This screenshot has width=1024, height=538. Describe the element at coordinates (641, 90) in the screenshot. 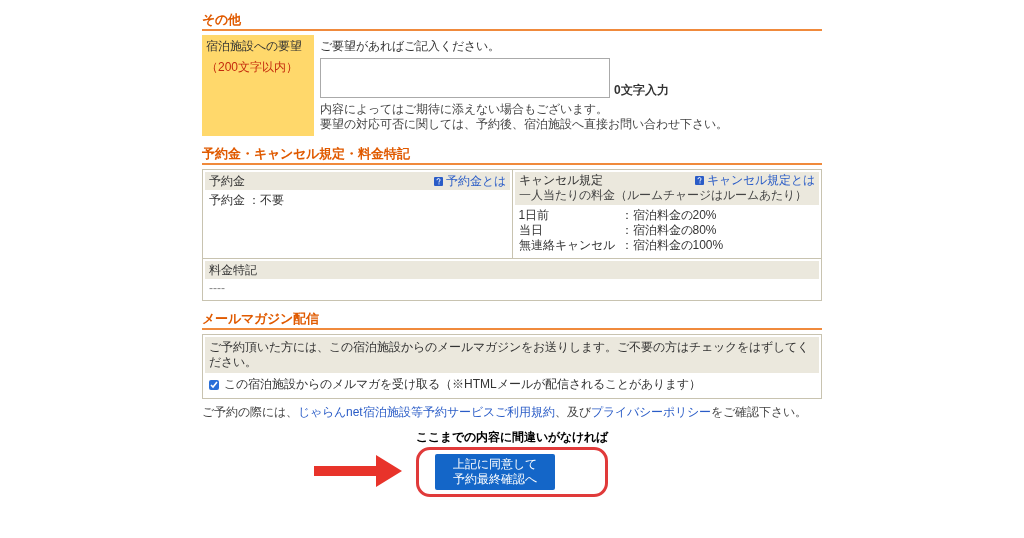

I see `char-count: 0文字入力` at that location.